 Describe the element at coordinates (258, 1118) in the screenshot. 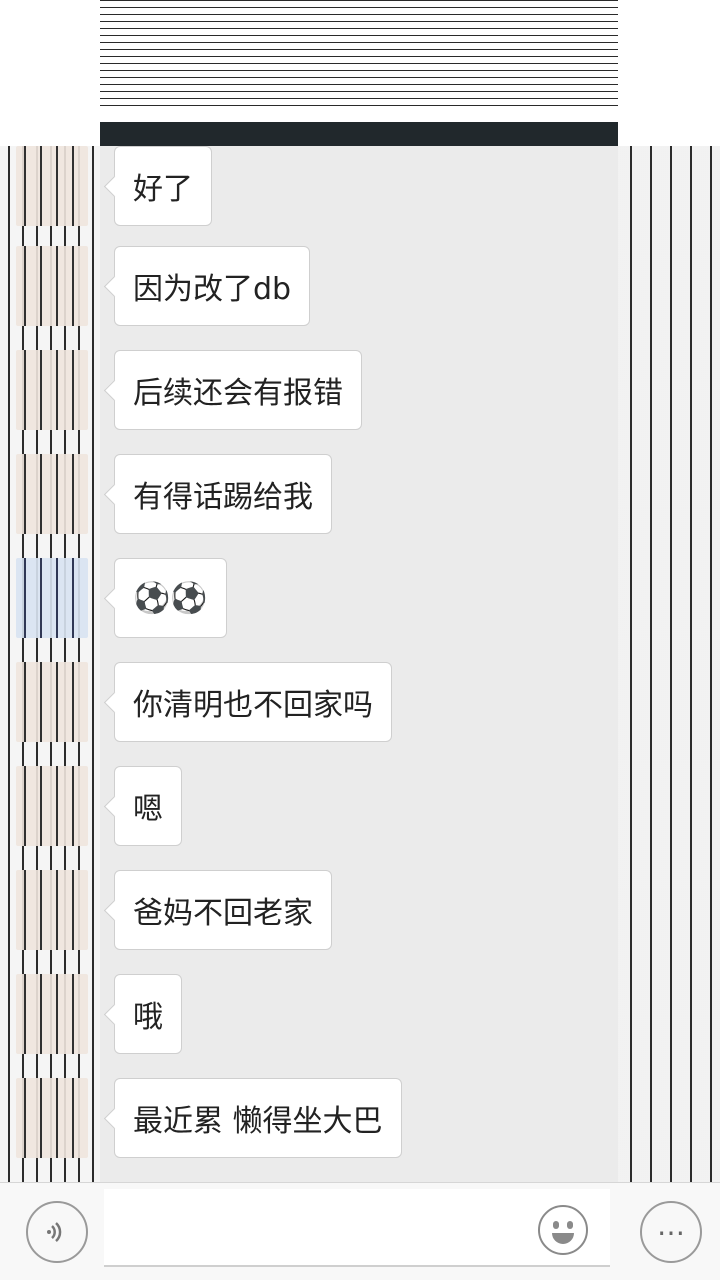

I see `message-bubble: 最近累 懒得坐大巴` at that location.